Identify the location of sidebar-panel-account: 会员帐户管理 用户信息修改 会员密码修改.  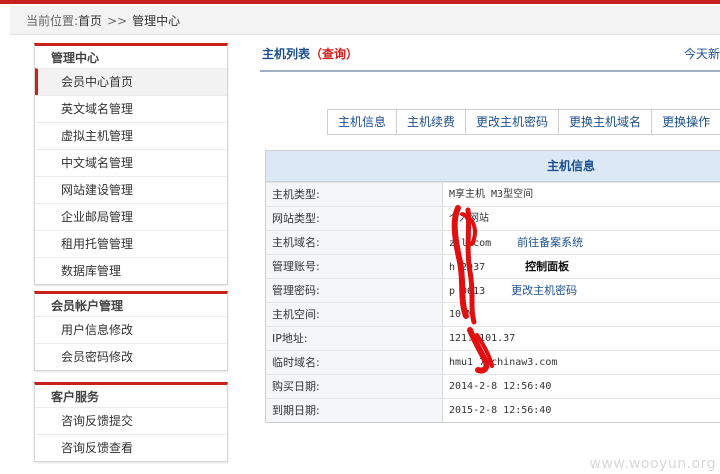
(131, 331).